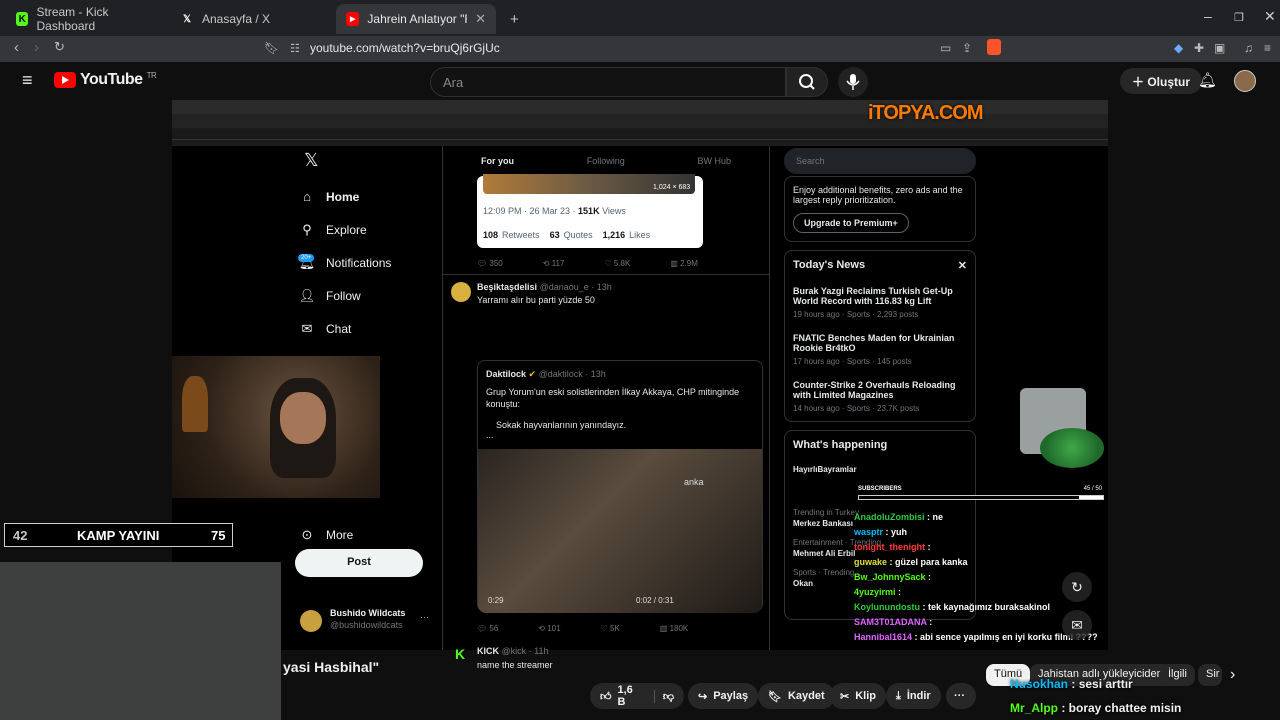 This screenshot has height=720, width=1280. Describe the element at coordinates (674, 628) in the screenshot. I see `views-stat: ▥ 180K` at that location.